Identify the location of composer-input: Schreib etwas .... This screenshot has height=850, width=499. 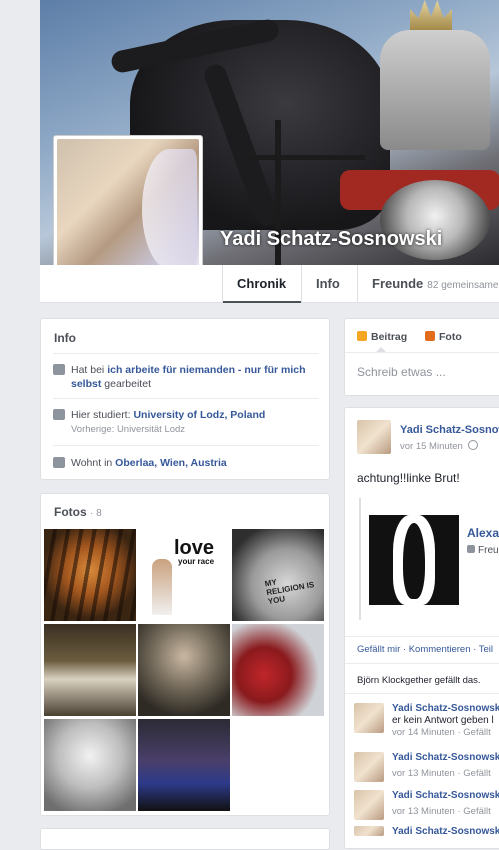
(401, 372).